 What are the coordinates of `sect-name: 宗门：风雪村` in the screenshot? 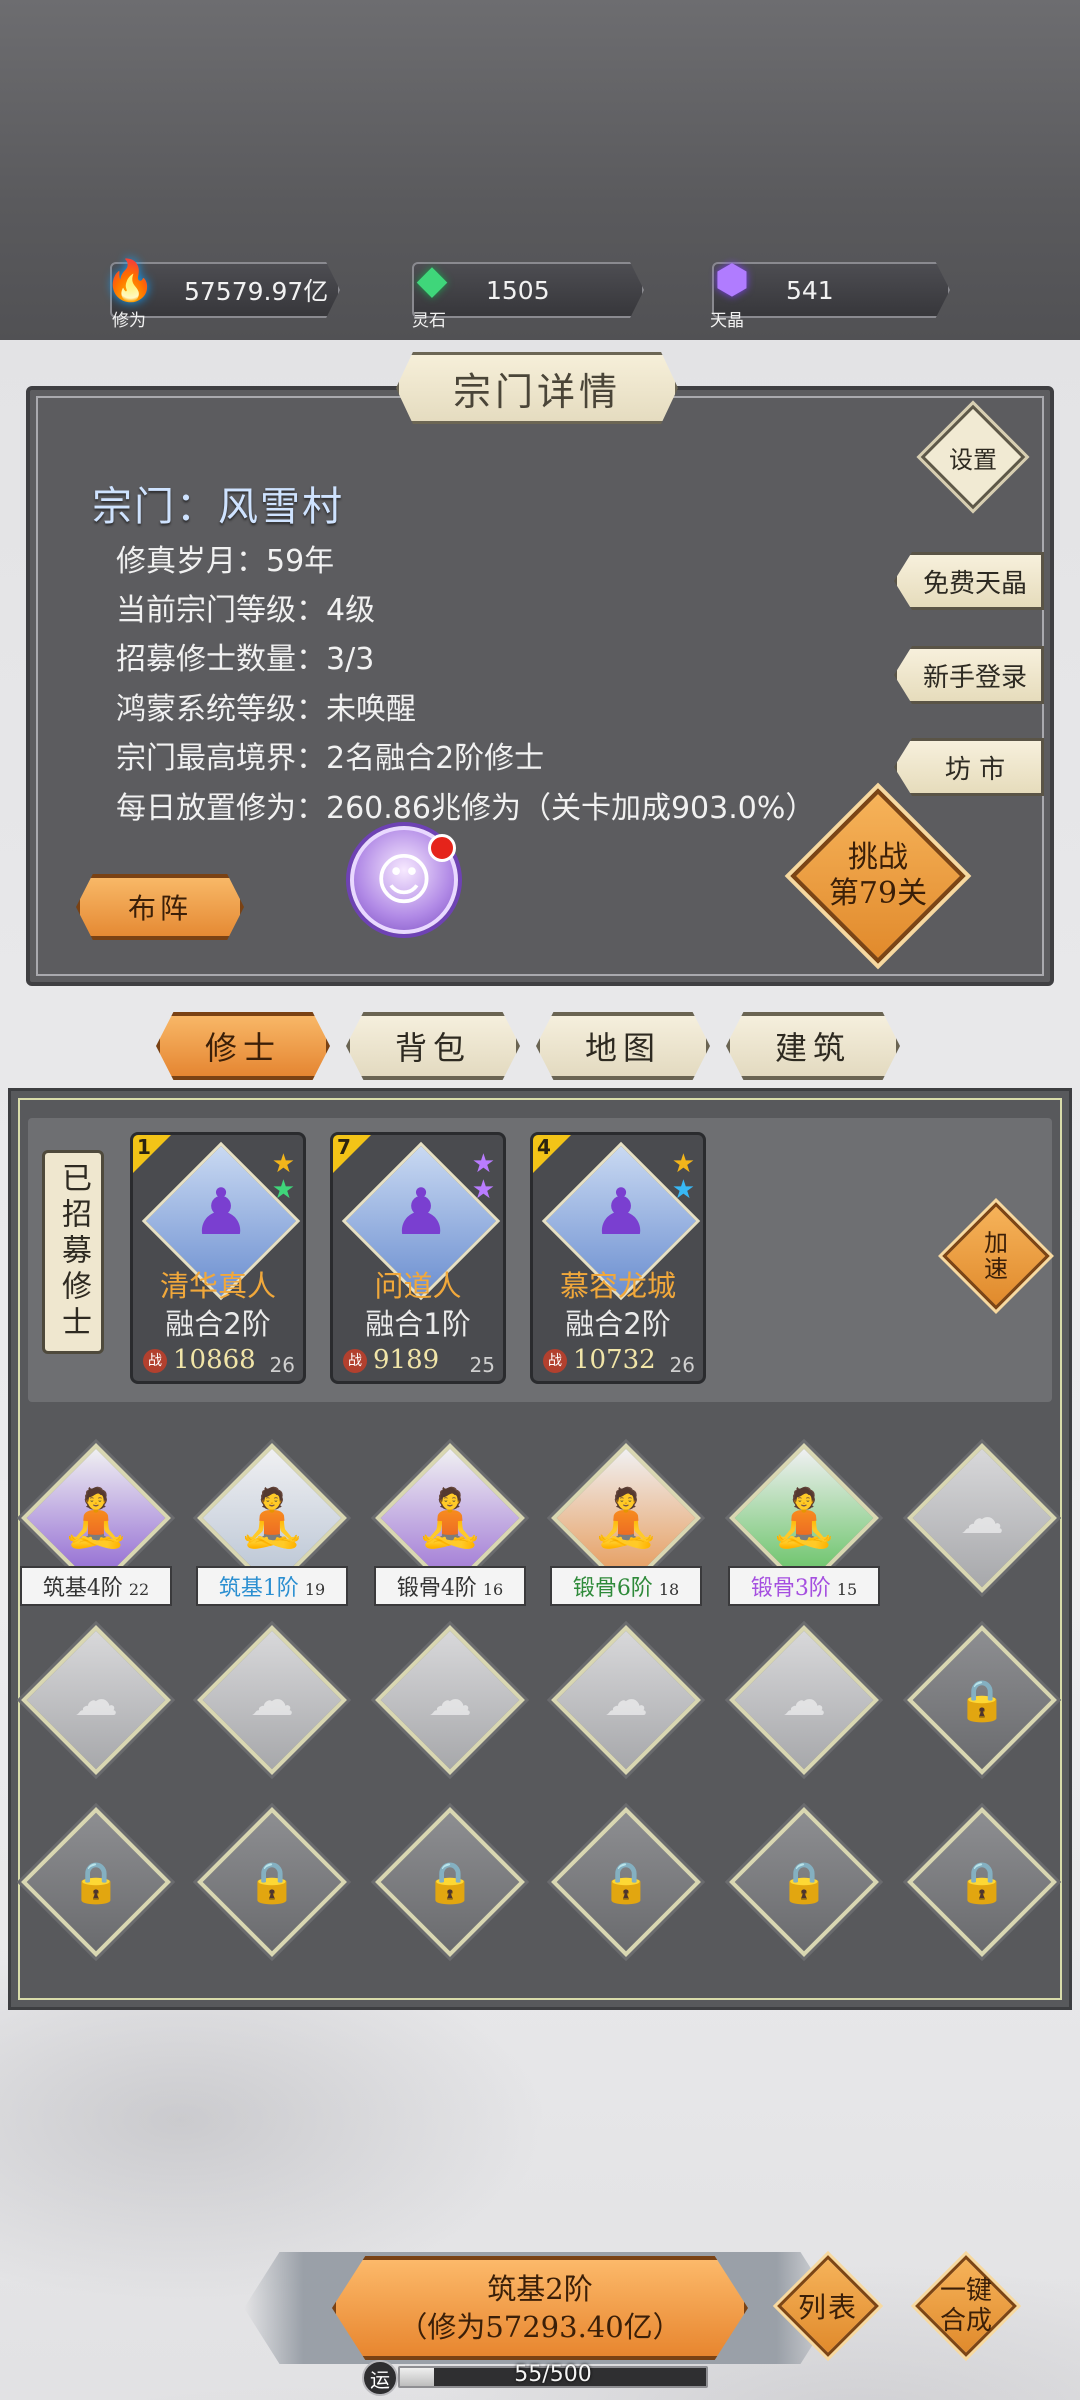 It's located at (218, 507).